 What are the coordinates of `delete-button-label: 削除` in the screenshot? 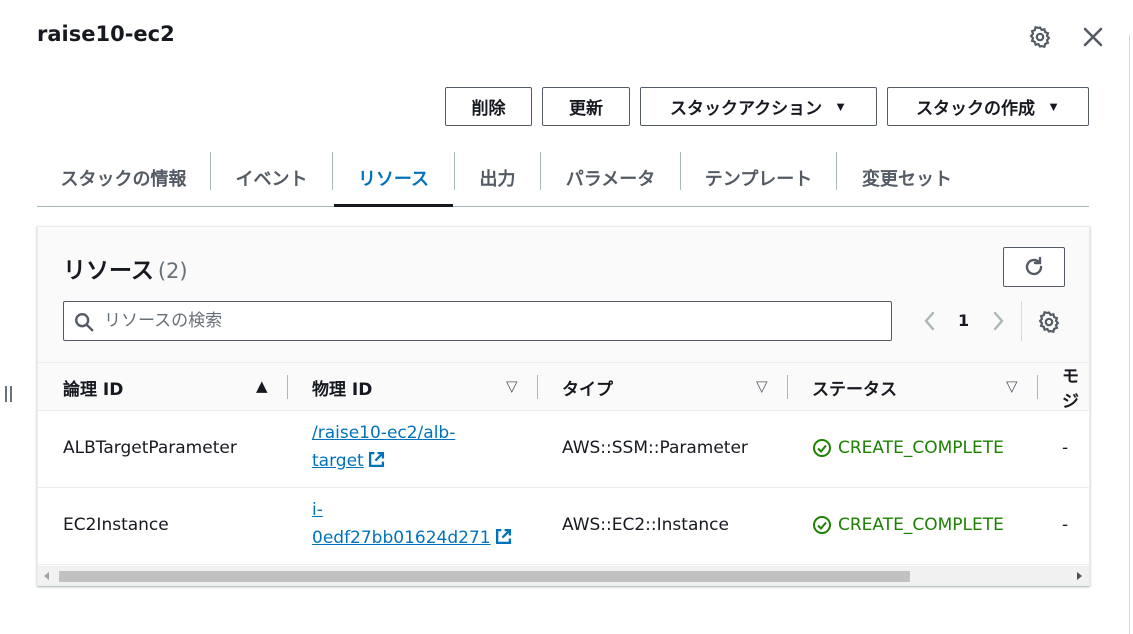 It's located at (488, 108).